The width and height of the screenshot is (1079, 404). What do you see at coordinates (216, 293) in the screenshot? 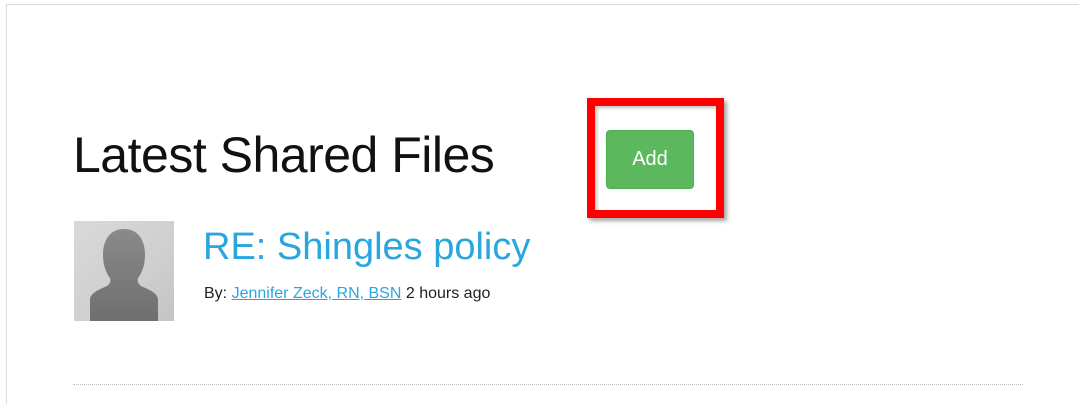
I see `by-label: By:` at bounding box center [216, 293].